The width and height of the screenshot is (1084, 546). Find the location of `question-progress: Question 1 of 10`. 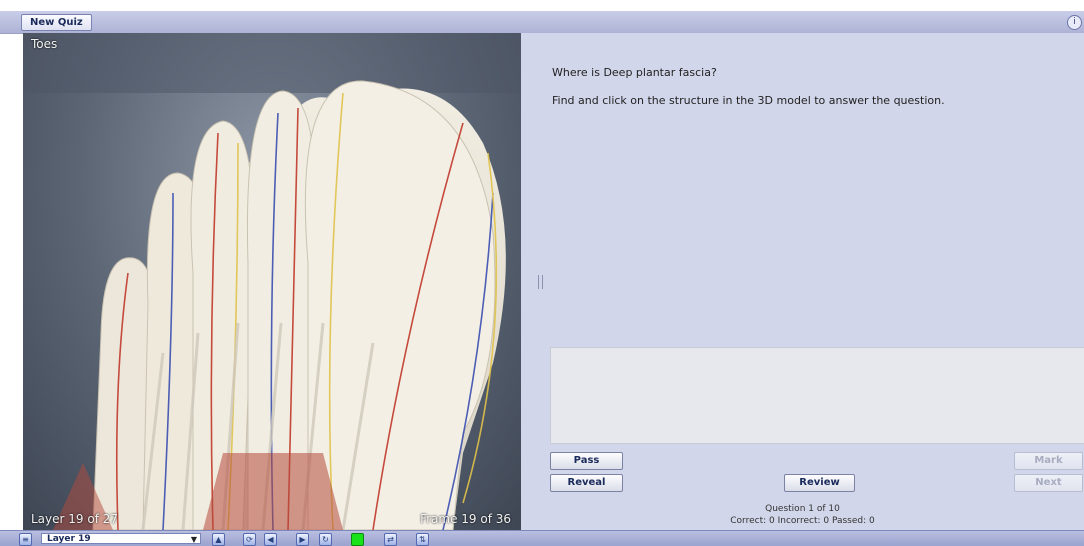

question-progress: Question 1 of 10 is located at coordinates (802, 509).